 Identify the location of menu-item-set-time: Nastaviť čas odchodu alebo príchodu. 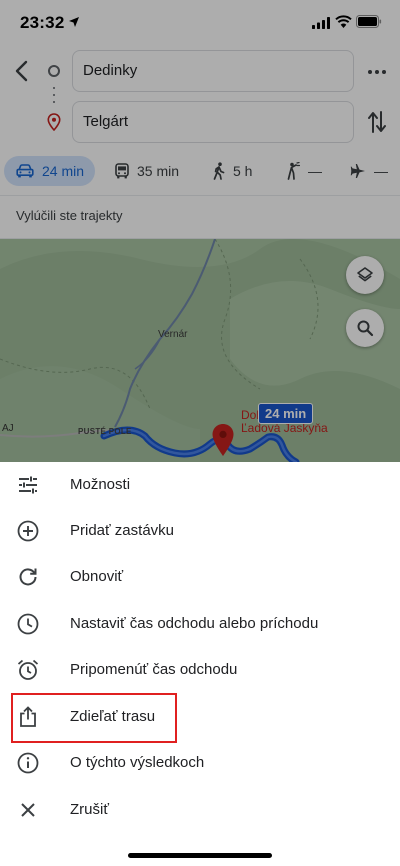
(200, 624).